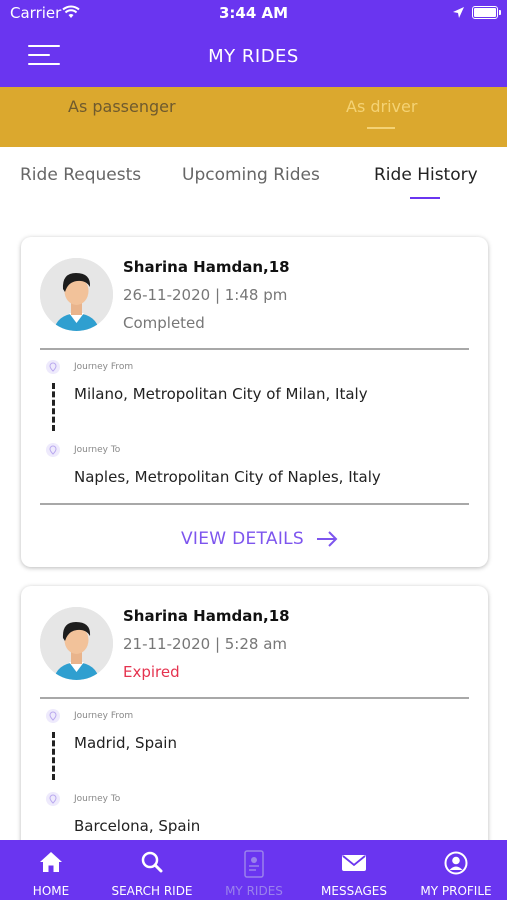  Describe the element at coordinates (486, 12) in the screenshot. I see `battery-icon` at that location.